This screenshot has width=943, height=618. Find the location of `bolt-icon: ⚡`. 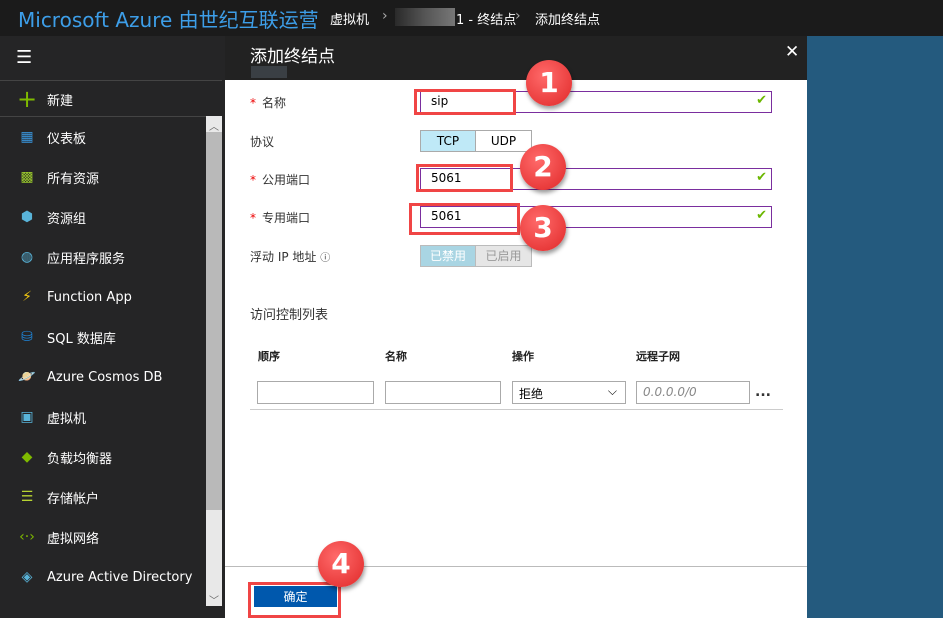

bolt-icon: ⚡ is located at coordinates (27, 297).